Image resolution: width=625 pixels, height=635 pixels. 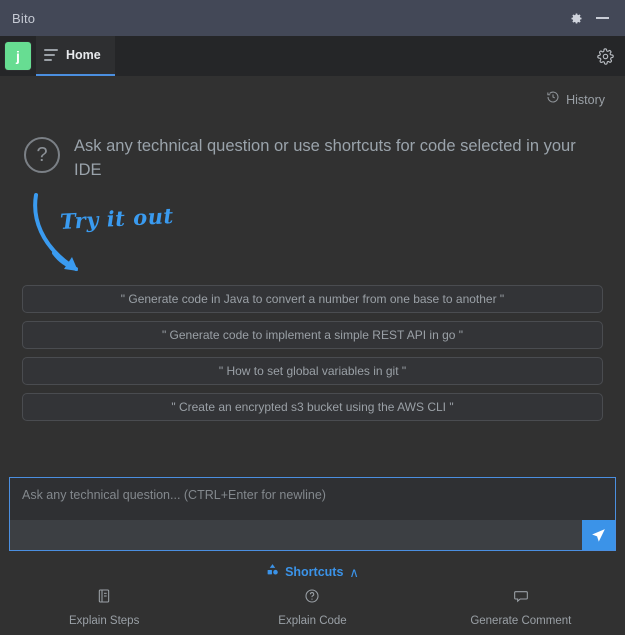 I want to click on chevron-up-icon: ∧, so click(x=354, y=572).